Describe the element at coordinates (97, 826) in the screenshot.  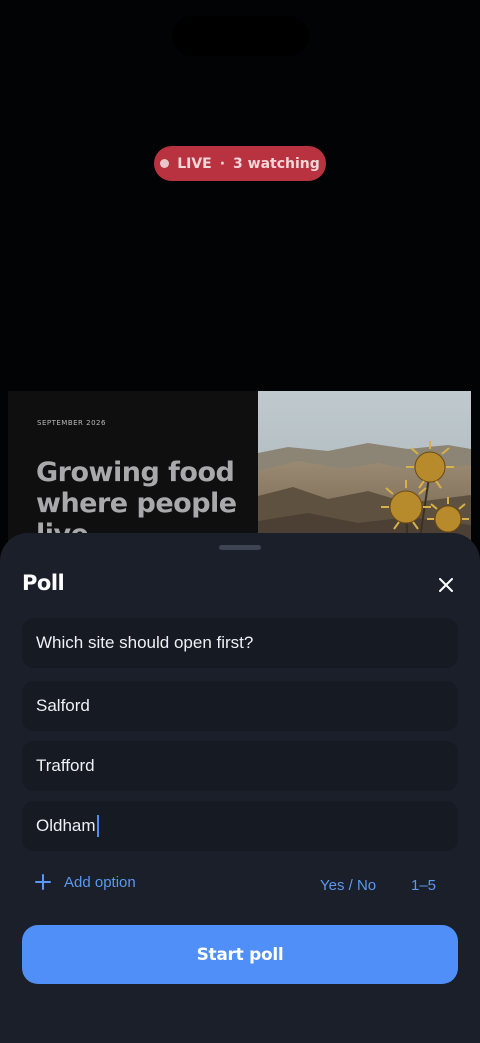
I see `text-caret` at that location.